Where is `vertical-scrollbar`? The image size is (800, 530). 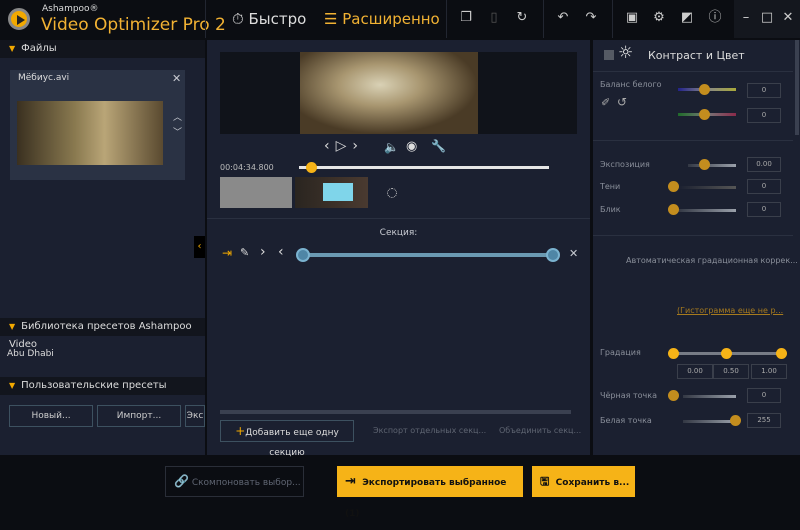 vertical-scrollbar is located at coordinates (797, 87).